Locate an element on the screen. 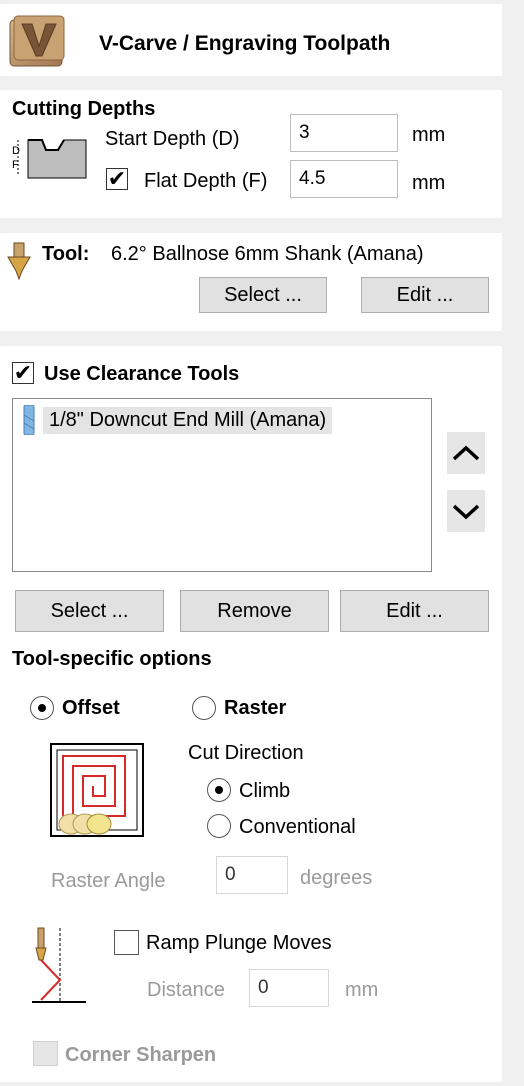 This screenshot has width=524, height=1086. use-clearance-label: Use Clearance Tools is located at coordinates (142, 374).